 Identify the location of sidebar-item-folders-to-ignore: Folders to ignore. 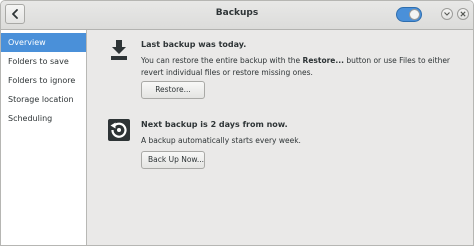
(43, 80).